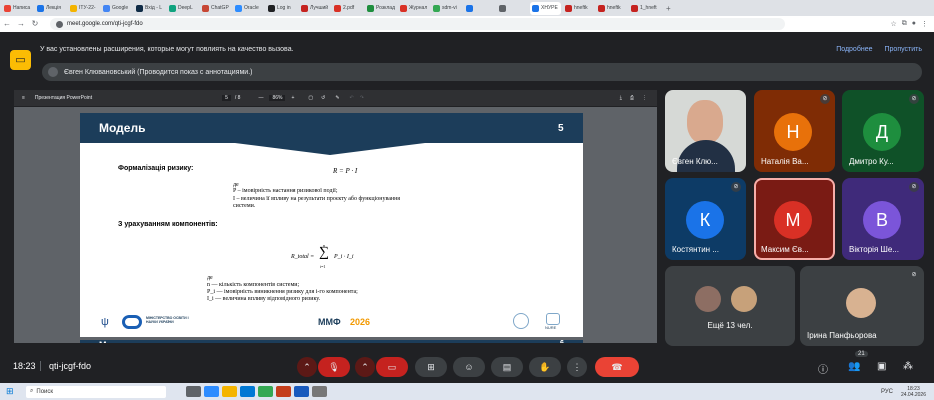 This screenshot has height=400, width=934. Describe the element at coordinates (7, 24) in the screenshot. I see `back-icon: ←` at that location.